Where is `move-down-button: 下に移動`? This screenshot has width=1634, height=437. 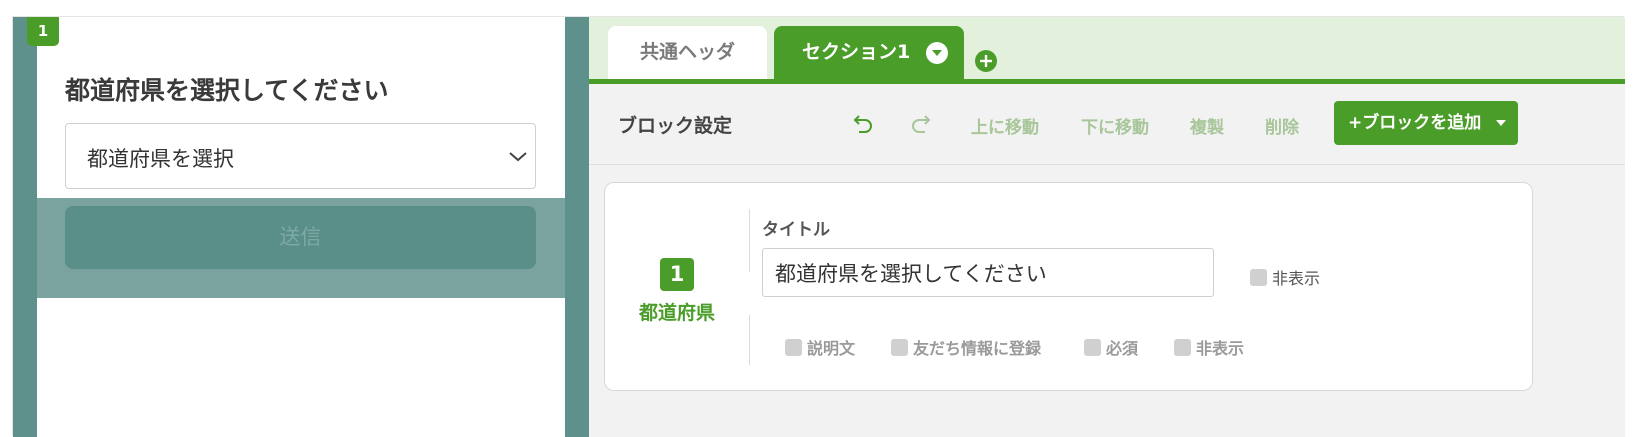
move-down-button: 下に移動 is located at coordinates (1115, 125).